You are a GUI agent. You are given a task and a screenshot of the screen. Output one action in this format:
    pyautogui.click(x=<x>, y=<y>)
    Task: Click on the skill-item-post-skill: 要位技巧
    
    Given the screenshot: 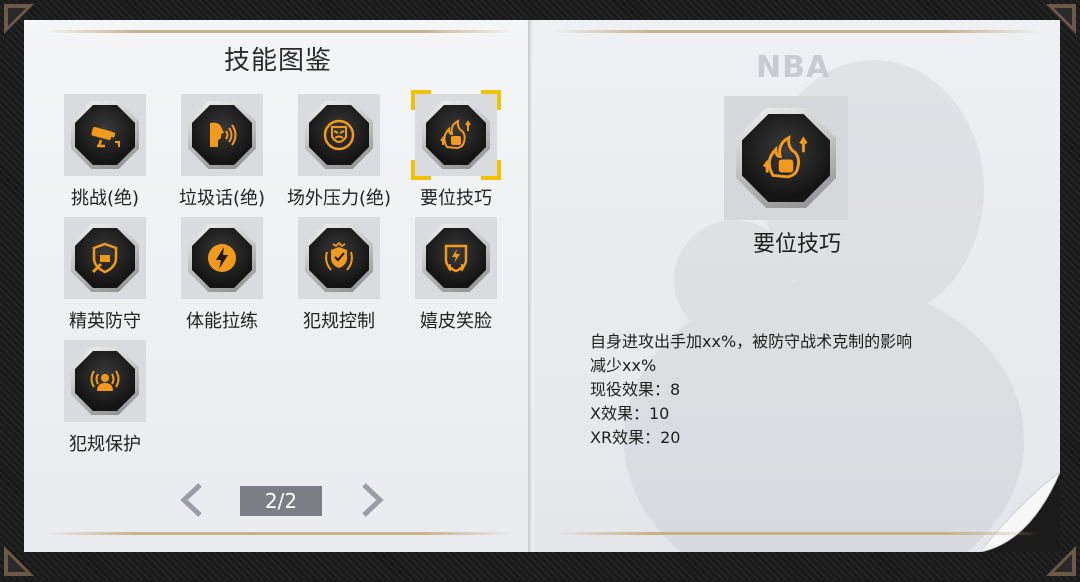 What is the action you would take?
    pyautogui.click(x=456, y=149)
    